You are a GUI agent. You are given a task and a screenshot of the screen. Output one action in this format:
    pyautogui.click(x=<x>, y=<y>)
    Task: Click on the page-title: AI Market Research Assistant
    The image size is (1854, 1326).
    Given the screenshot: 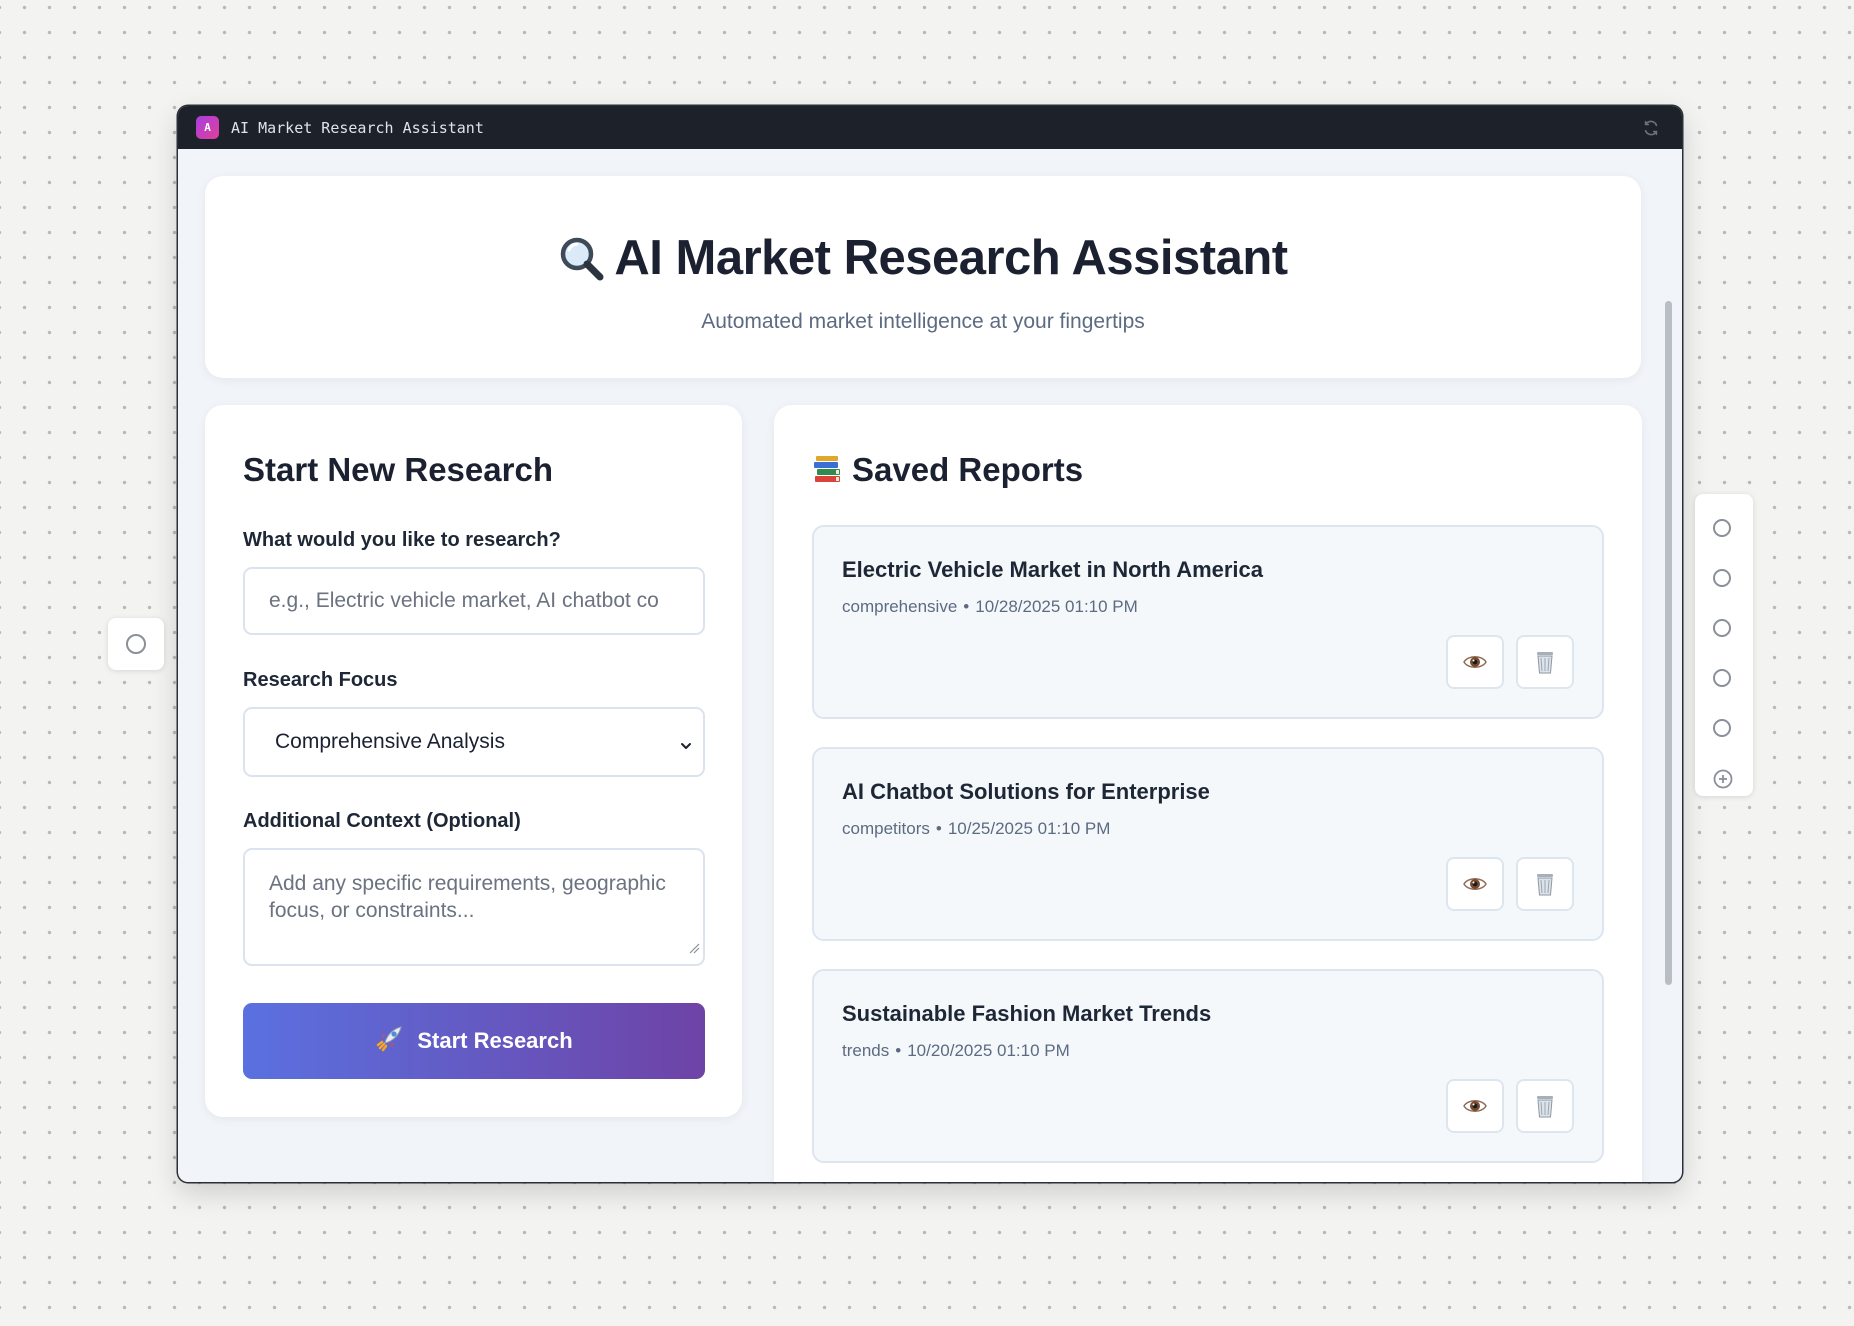 What is the action you would take?
    pyautogui.click(x=923, y=258)
    